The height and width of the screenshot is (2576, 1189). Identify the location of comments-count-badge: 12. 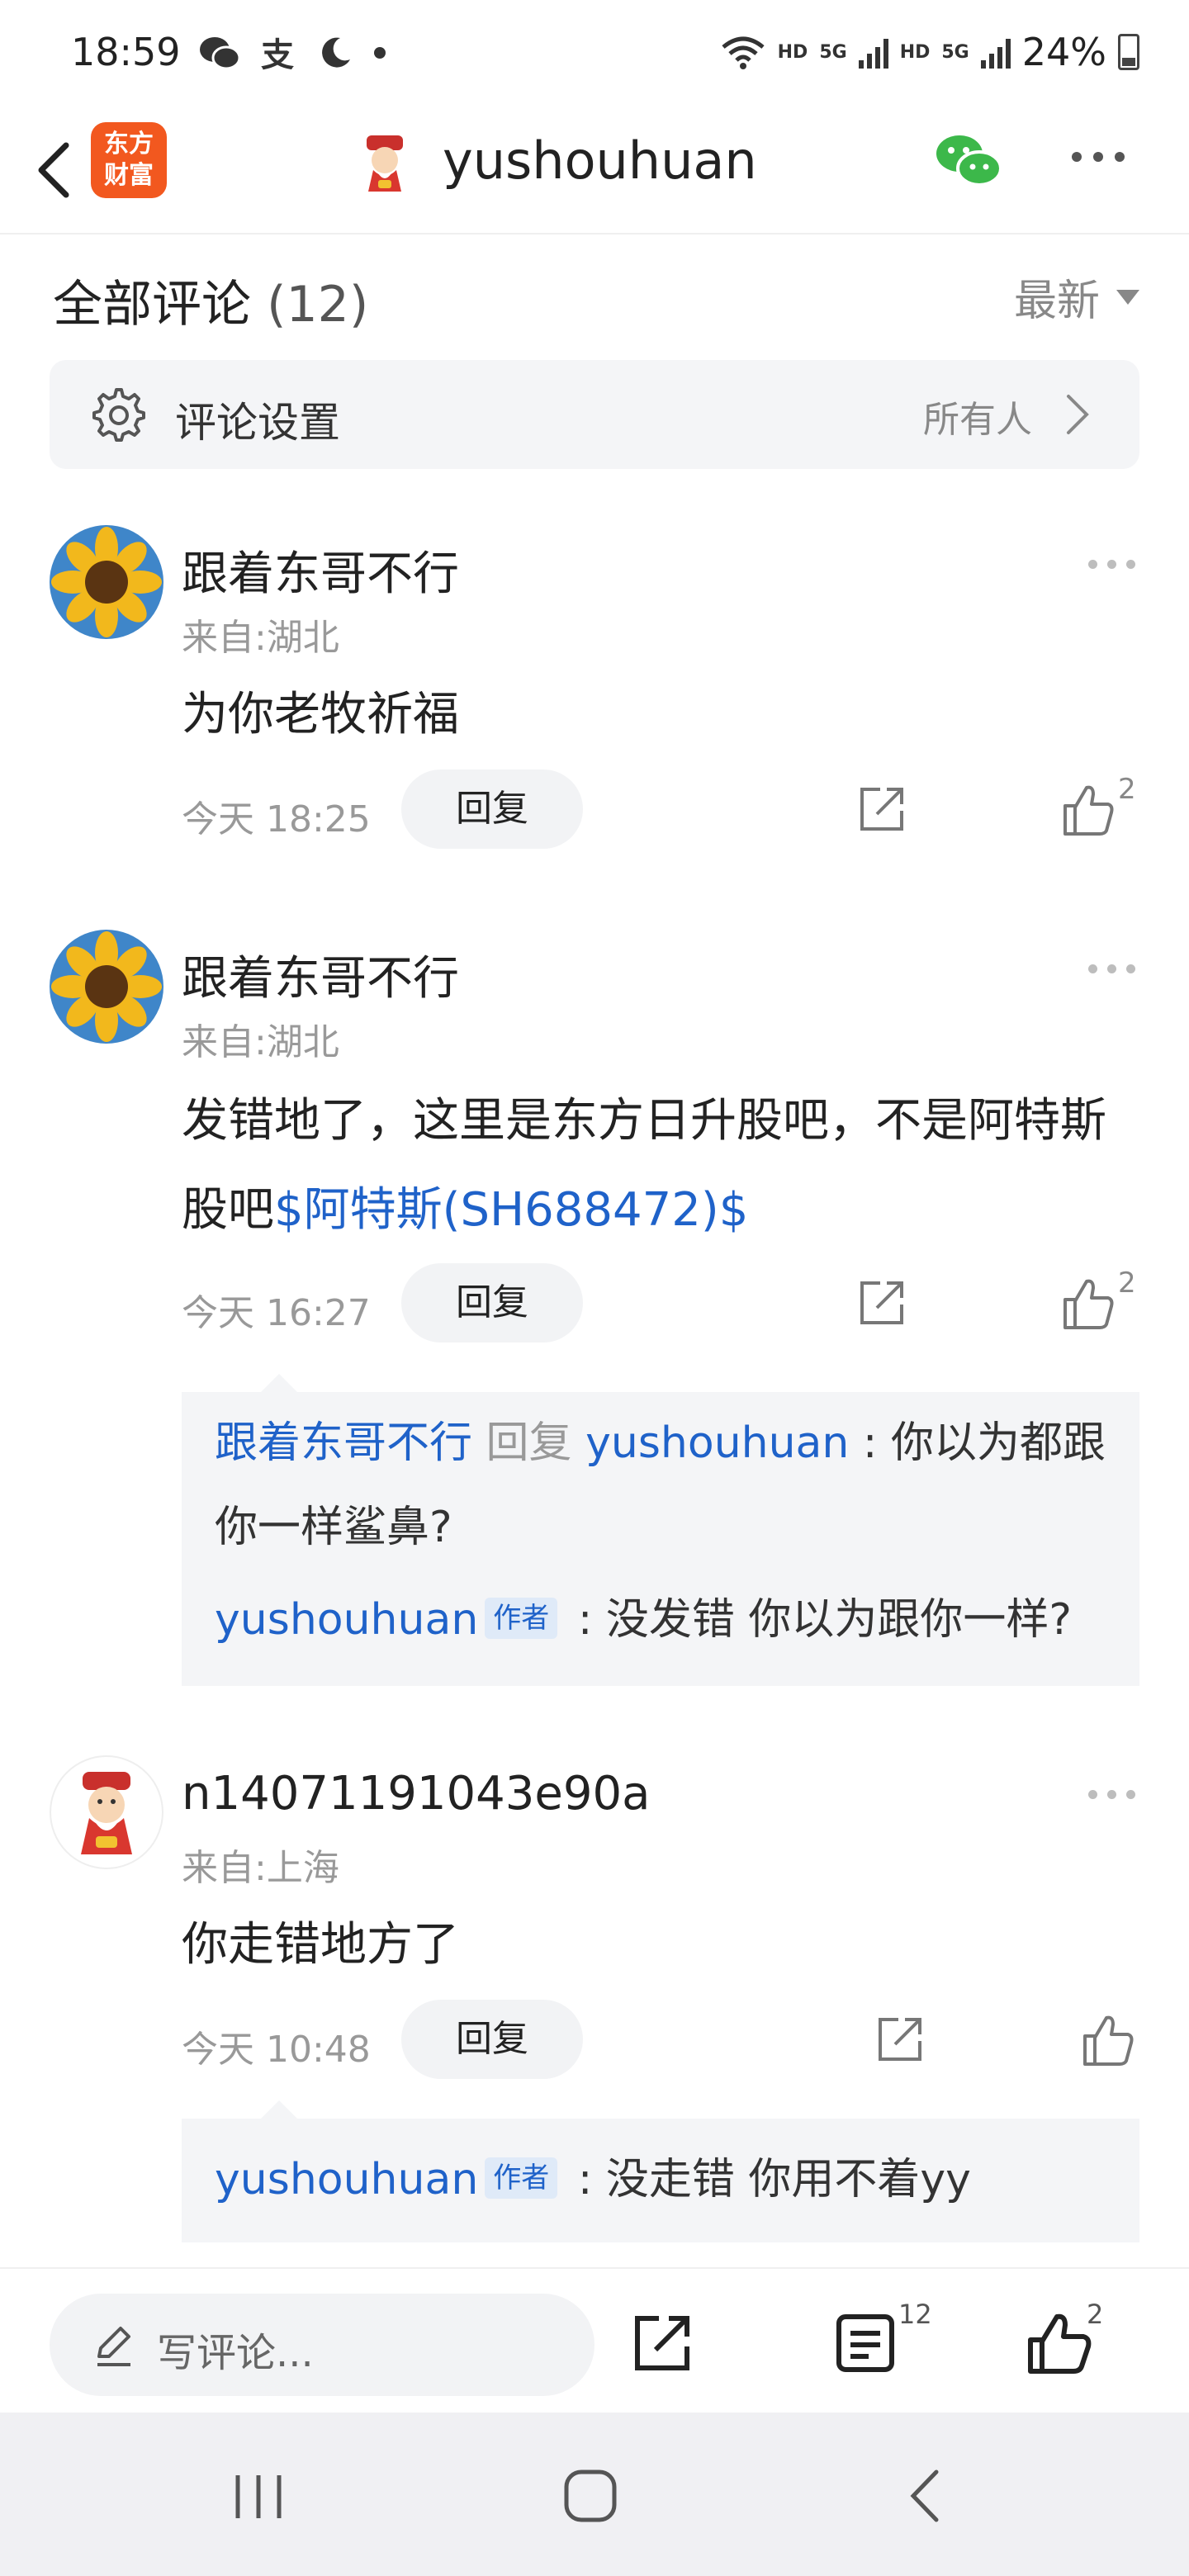
(915, 2314).